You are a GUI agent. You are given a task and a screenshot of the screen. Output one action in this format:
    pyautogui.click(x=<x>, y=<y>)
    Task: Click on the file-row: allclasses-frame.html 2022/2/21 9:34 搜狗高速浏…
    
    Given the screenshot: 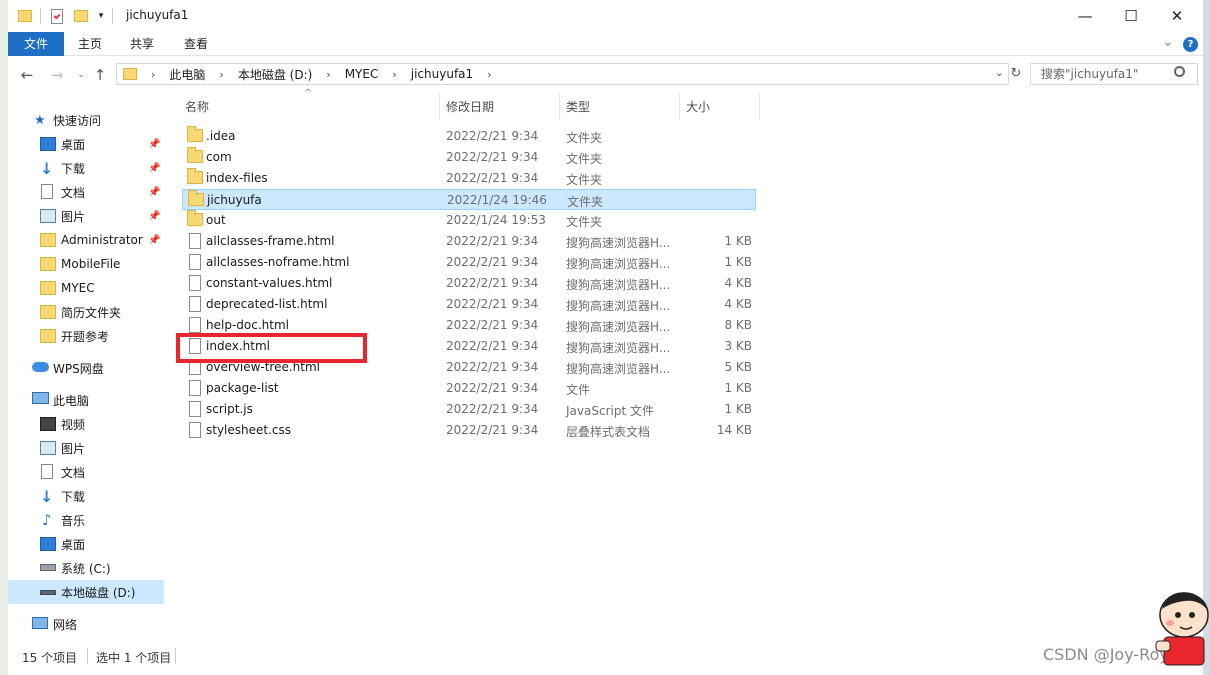 What is the action you would take?
    pyautogui.click(x=469, y=241)
    